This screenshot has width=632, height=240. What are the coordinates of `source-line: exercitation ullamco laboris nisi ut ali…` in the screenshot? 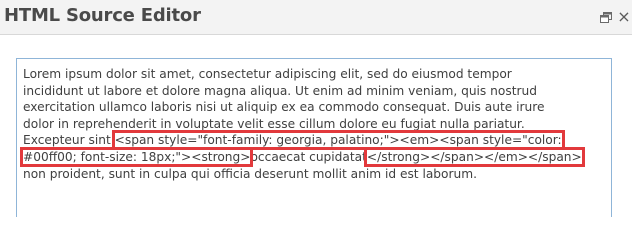 It's located at (284, 107).